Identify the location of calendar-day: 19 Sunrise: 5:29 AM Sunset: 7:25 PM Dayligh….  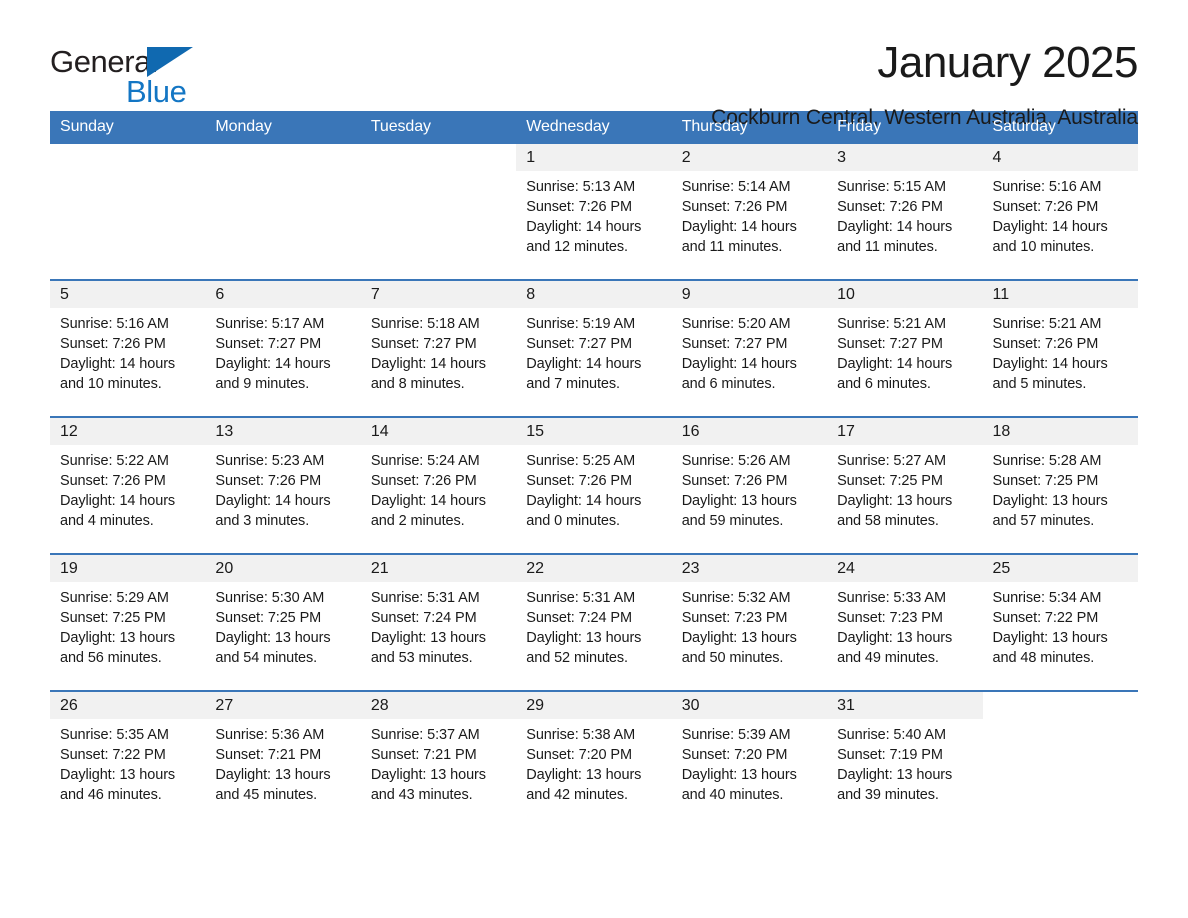
(128, 622).